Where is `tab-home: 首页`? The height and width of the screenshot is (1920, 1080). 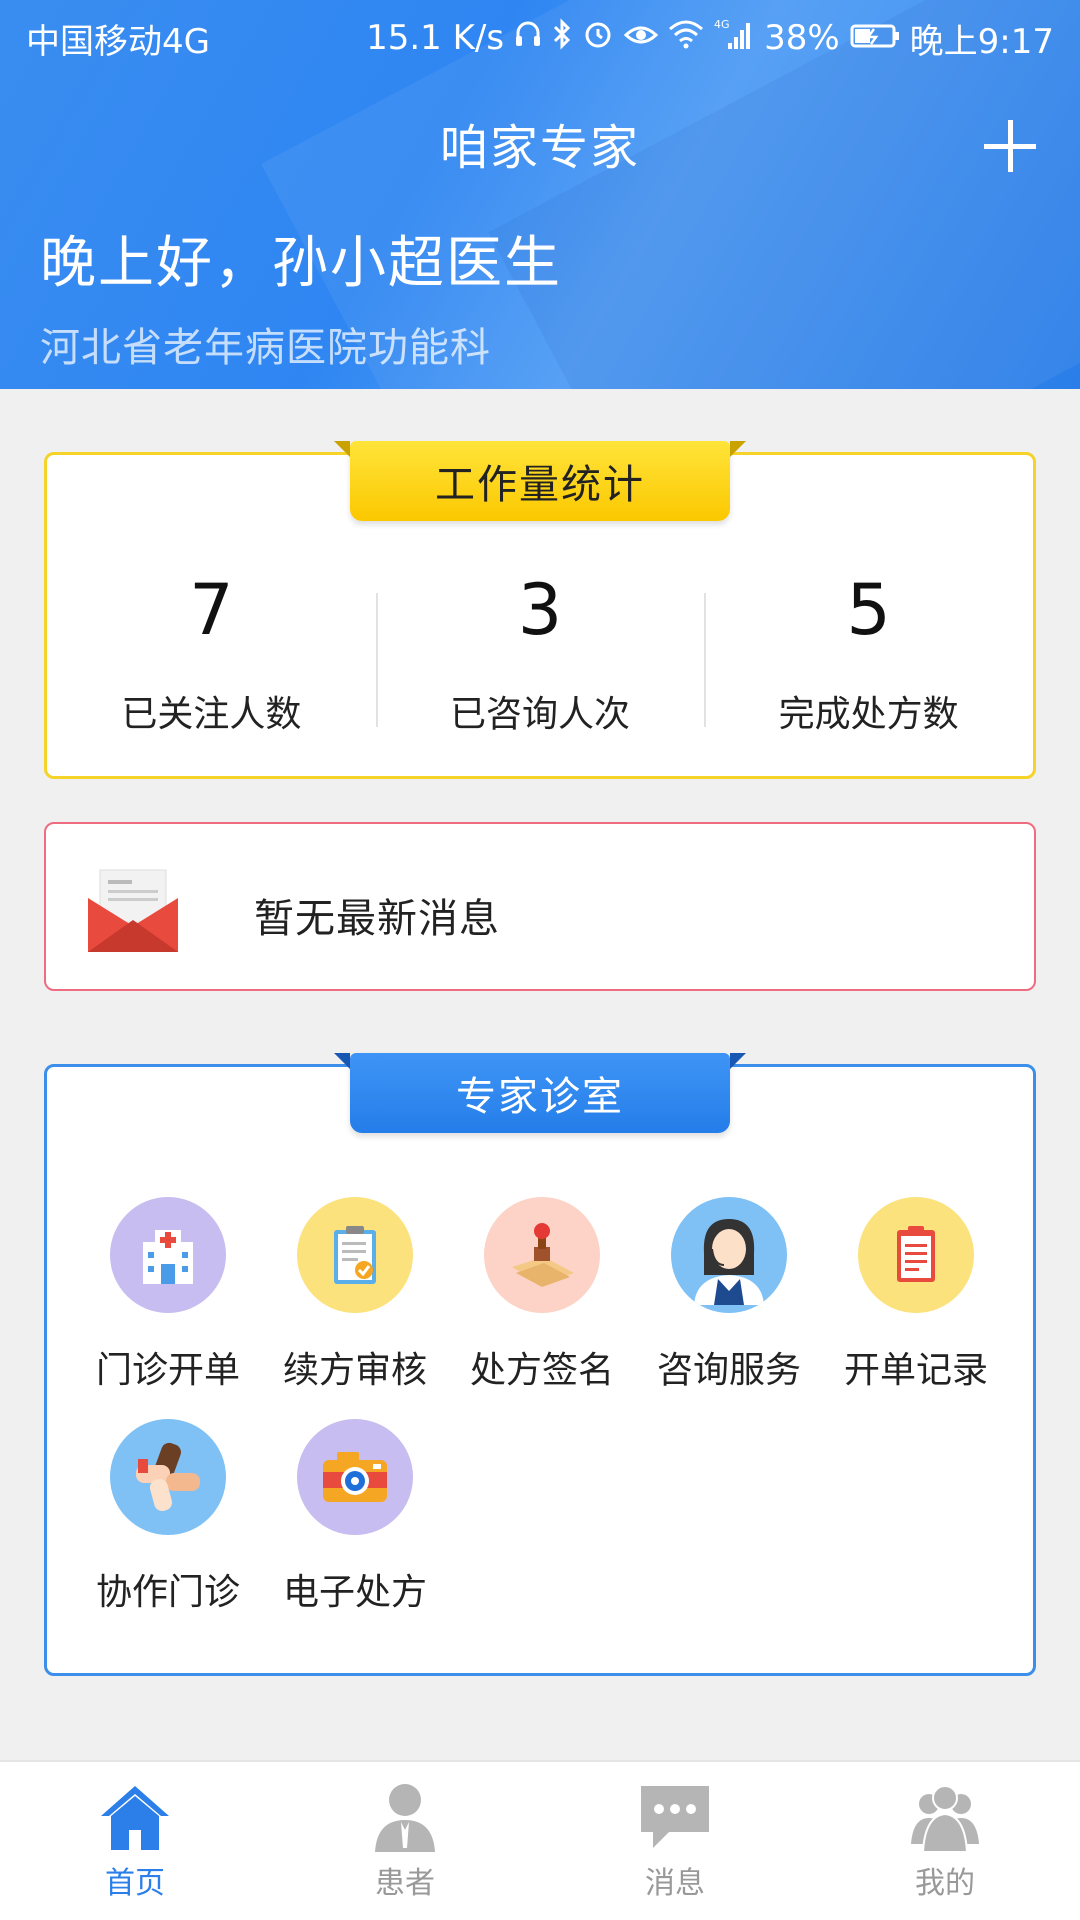 tab-home: 首页 is located at coordinates (135, 1841).